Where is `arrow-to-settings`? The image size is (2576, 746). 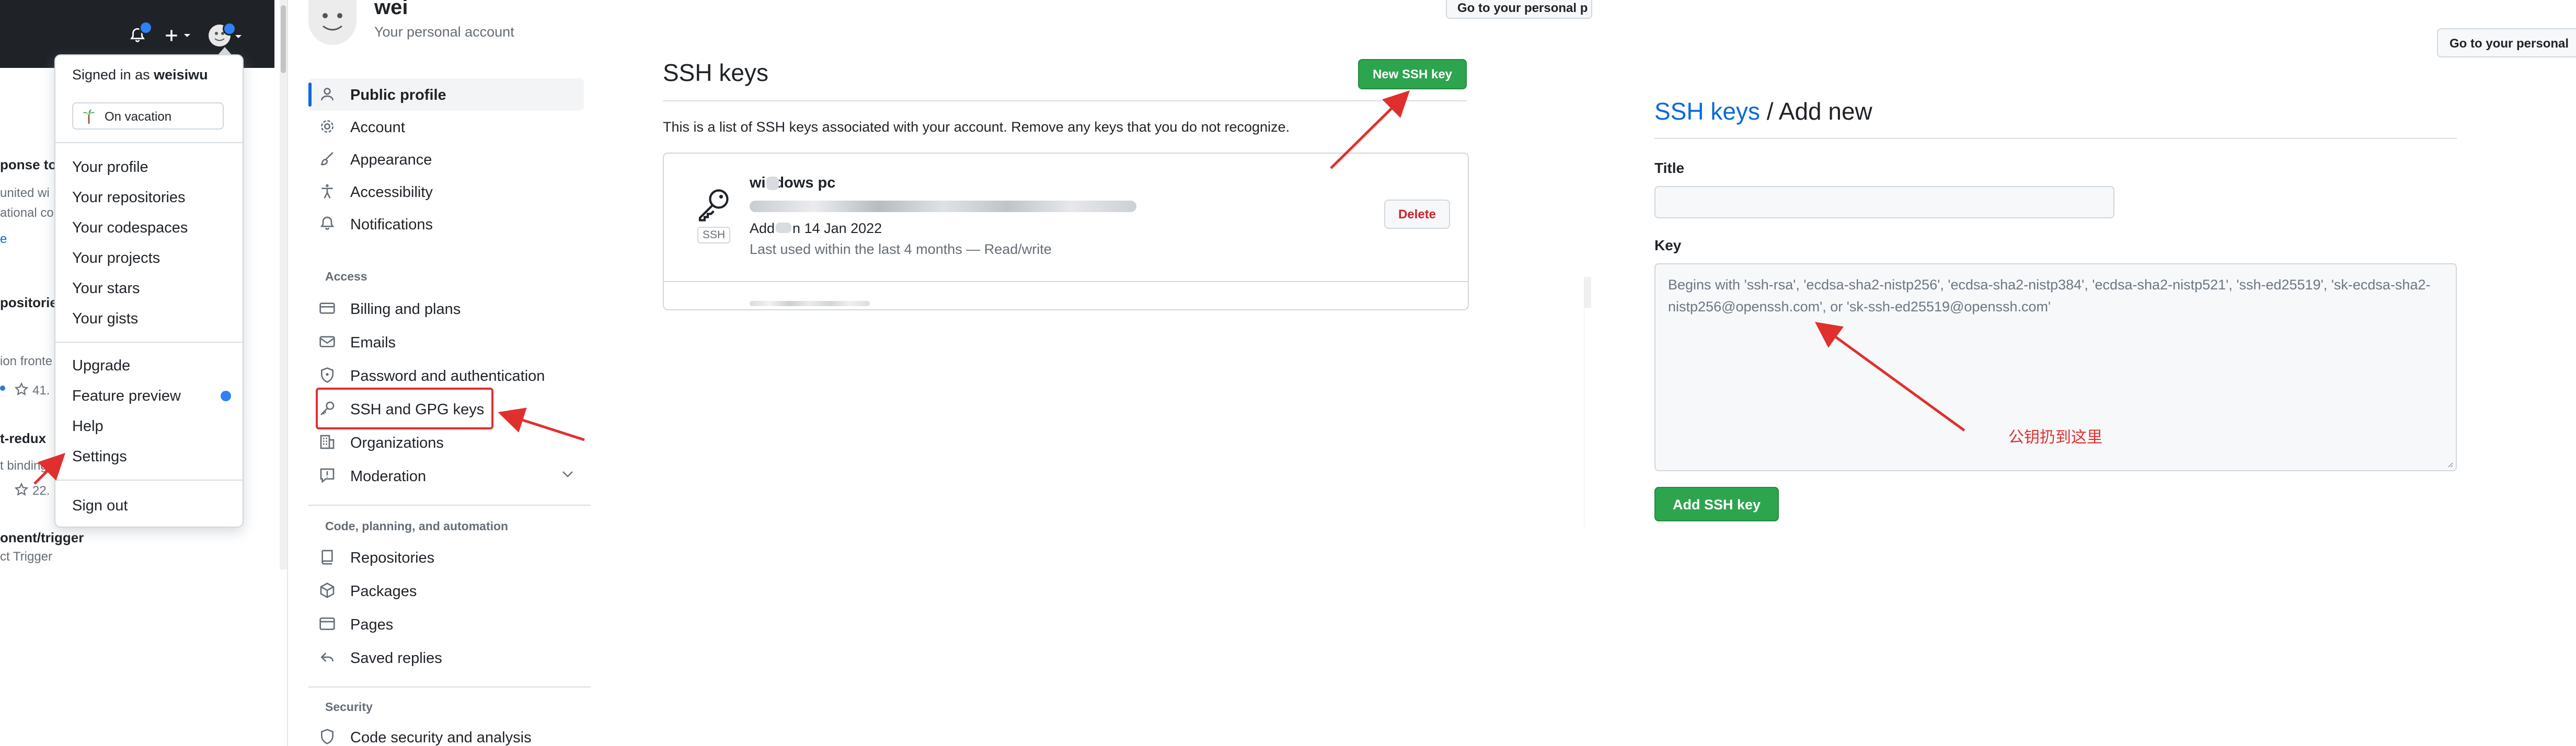
arrow-to-settings is located at coordinates (49, 469).